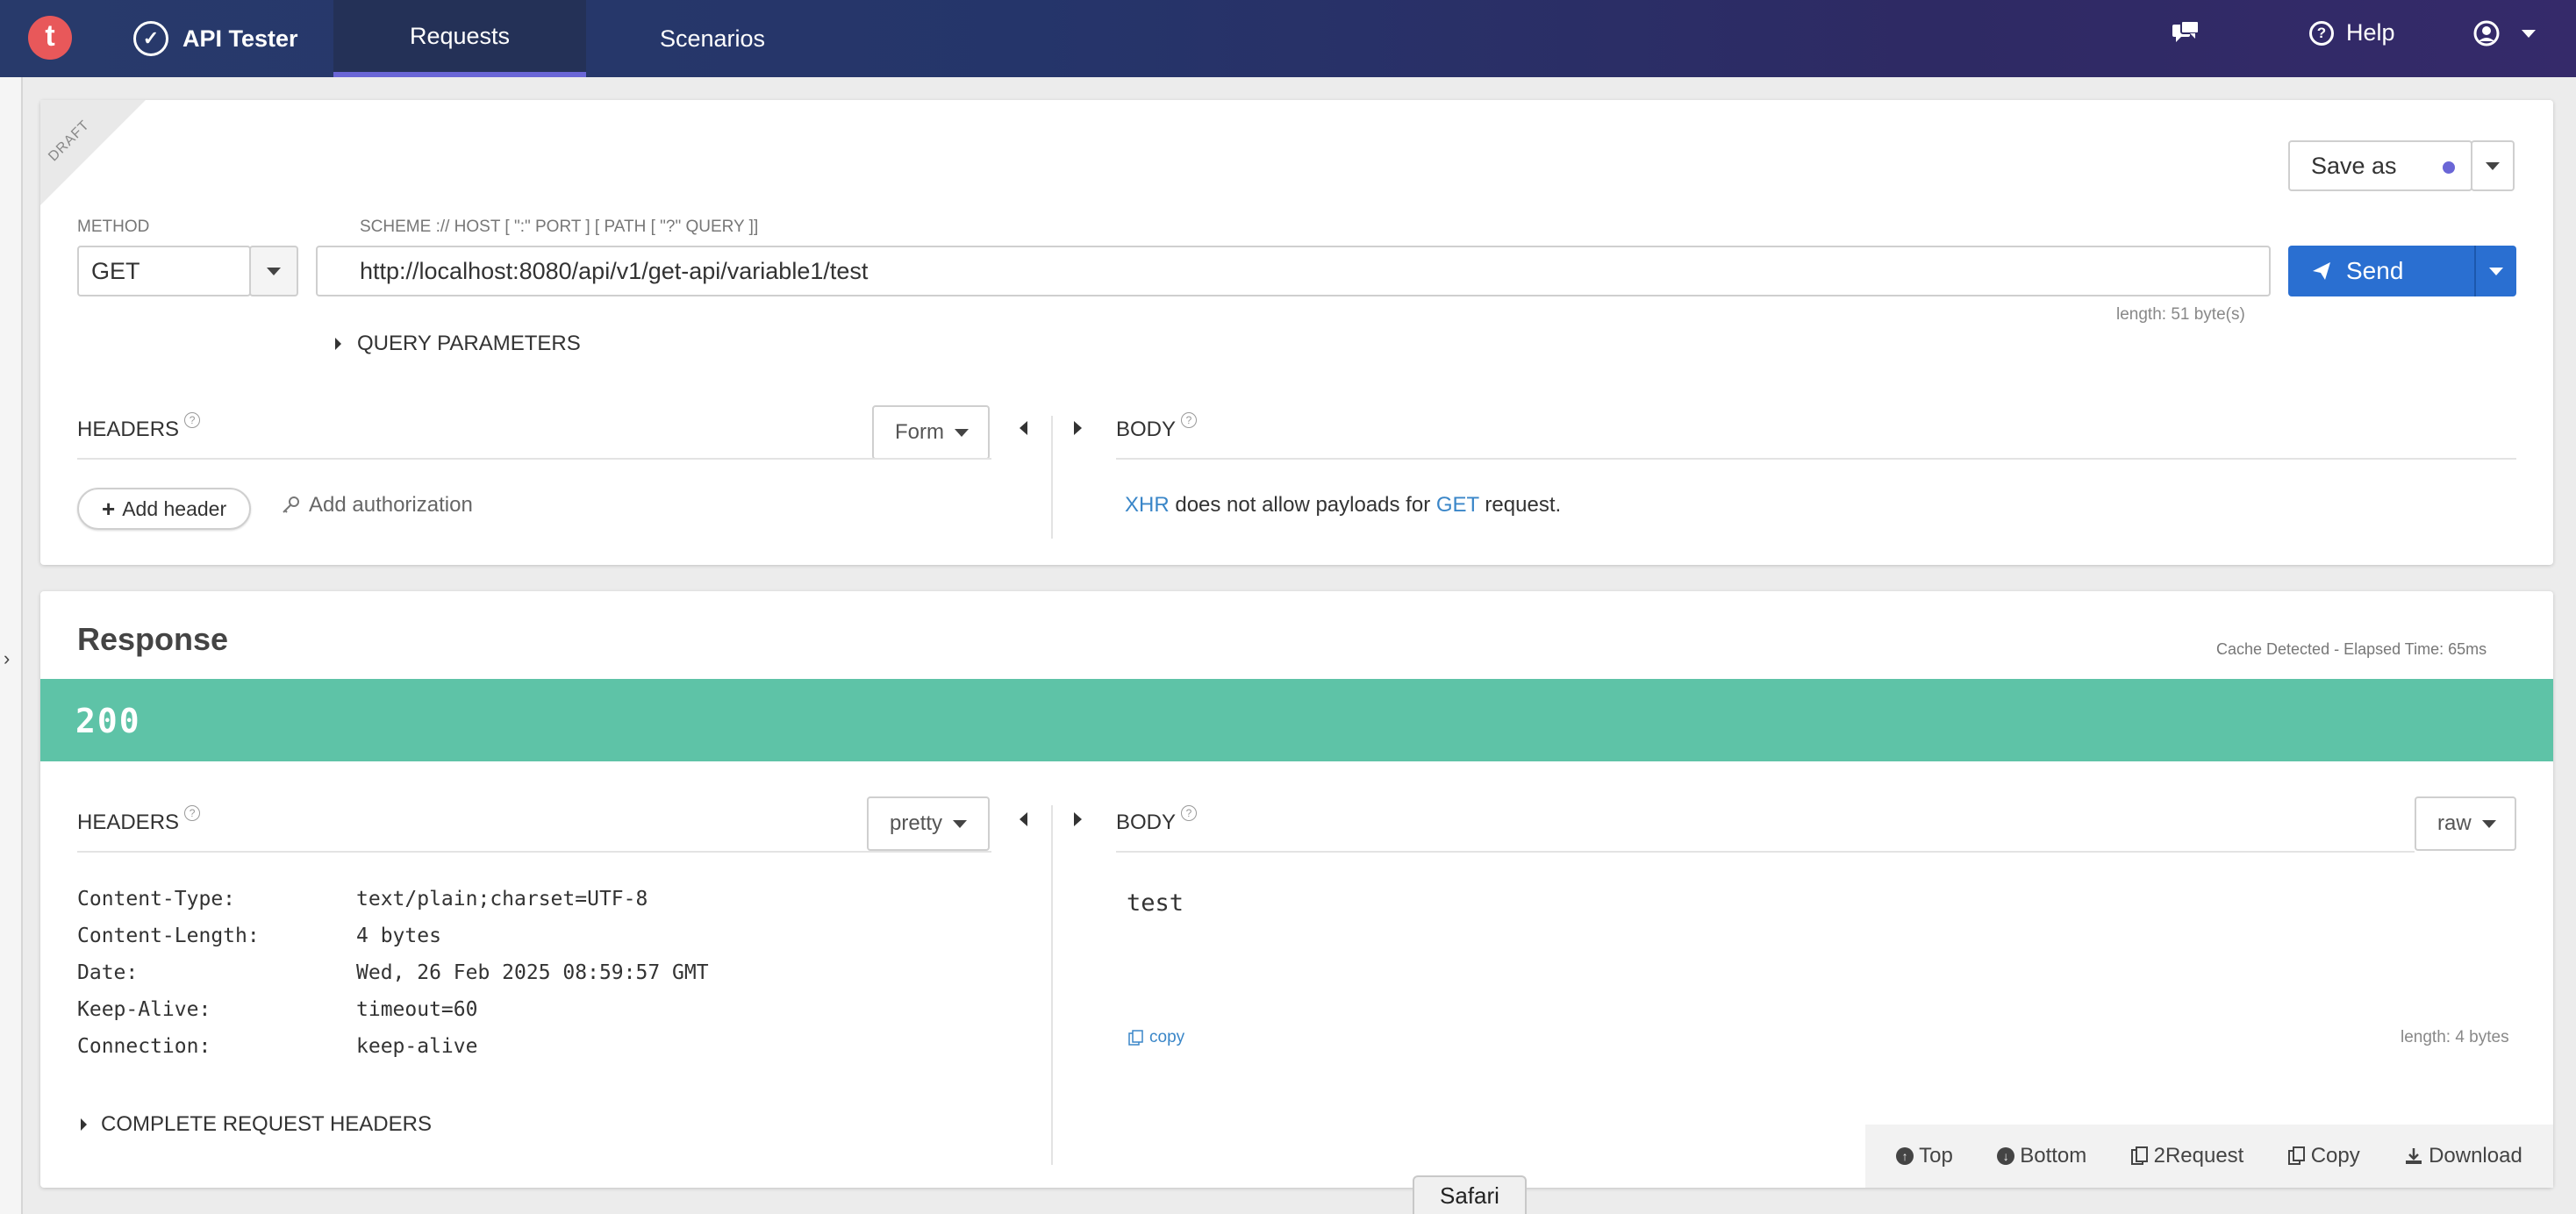 The image size is (2576, 1214). What do you see at coordinates (1155, 903) in the screenshot?
I see `response-body-text: test` at bounding box center [1155, 903].